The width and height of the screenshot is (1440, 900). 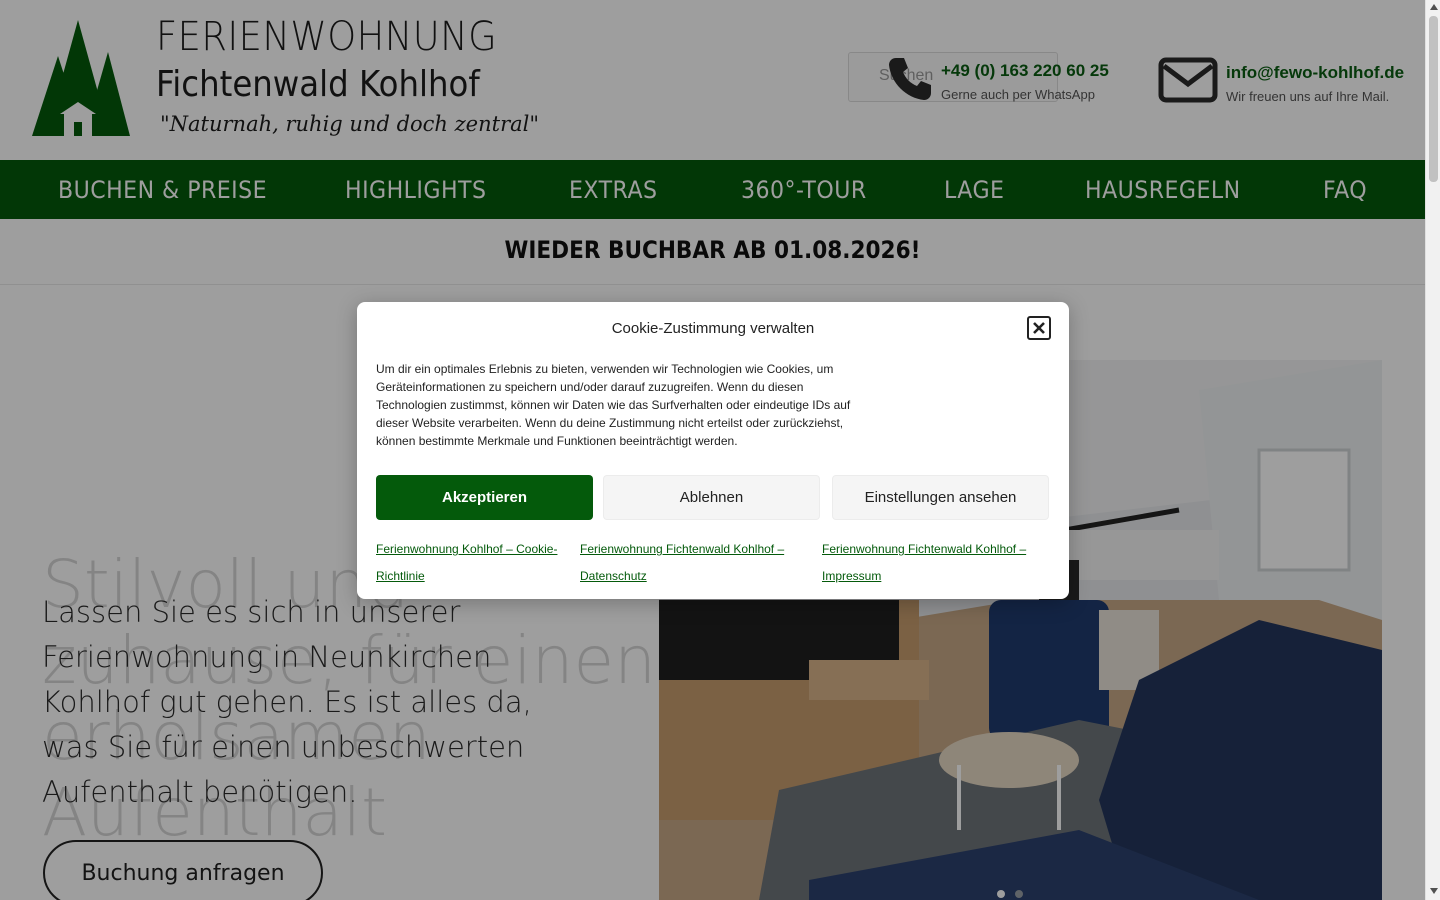 What do you see at coordinates (940, 497) in the screenshot?
I see `view-settings-button: Einstellungen ansehen` at bounding box center [940, 497].